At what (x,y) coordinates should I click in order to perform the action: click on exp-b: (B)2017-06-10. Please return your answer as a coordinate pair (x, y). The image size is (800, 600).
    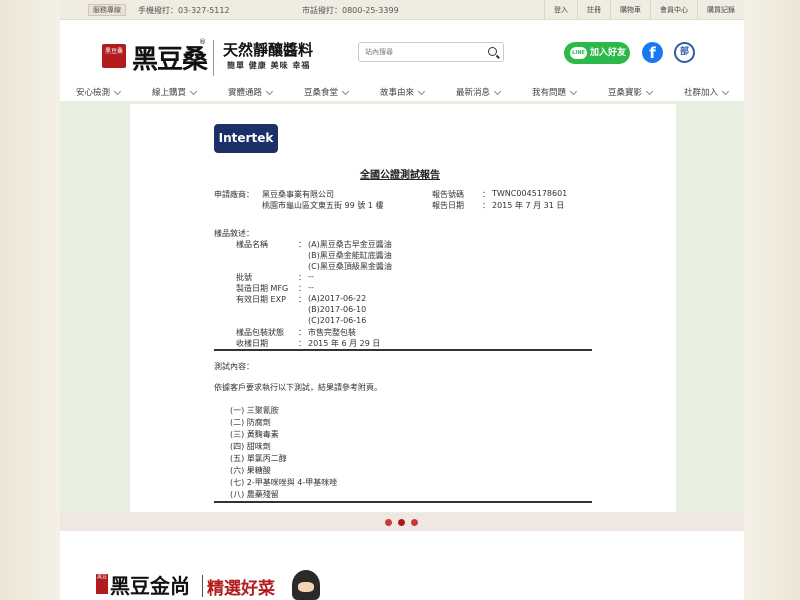
    Looking at the image, I should click on (337, 309).